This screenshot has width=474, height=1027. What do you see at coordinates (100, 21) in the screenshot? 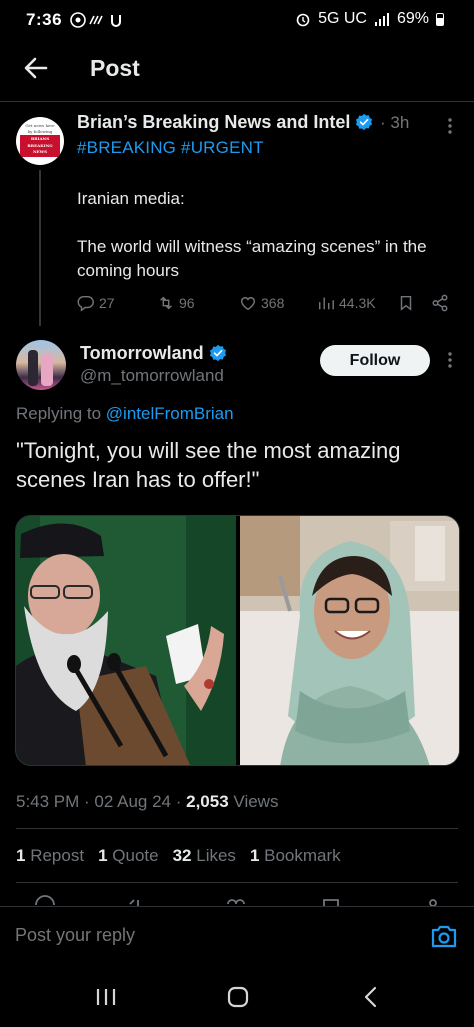
I see `notification-icons` at bounding box center [100, 21].